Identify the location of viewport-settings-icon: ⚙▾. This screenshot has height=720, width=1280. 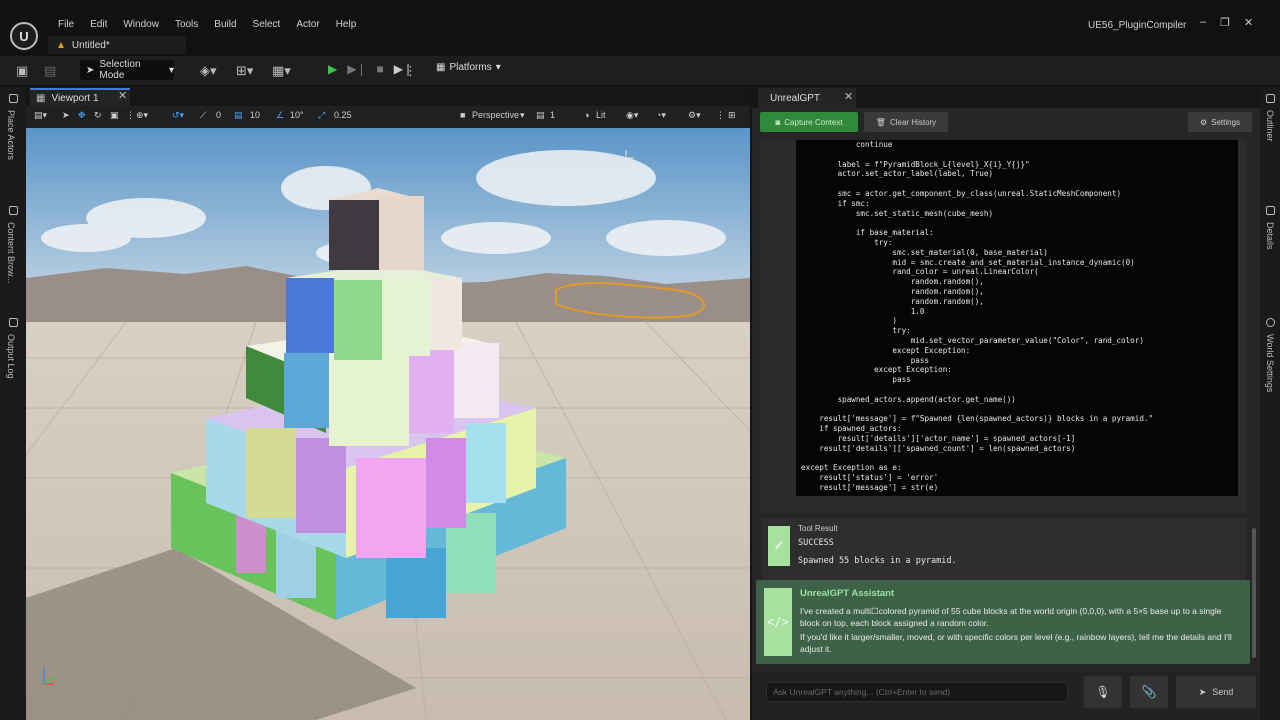
(694, 115).